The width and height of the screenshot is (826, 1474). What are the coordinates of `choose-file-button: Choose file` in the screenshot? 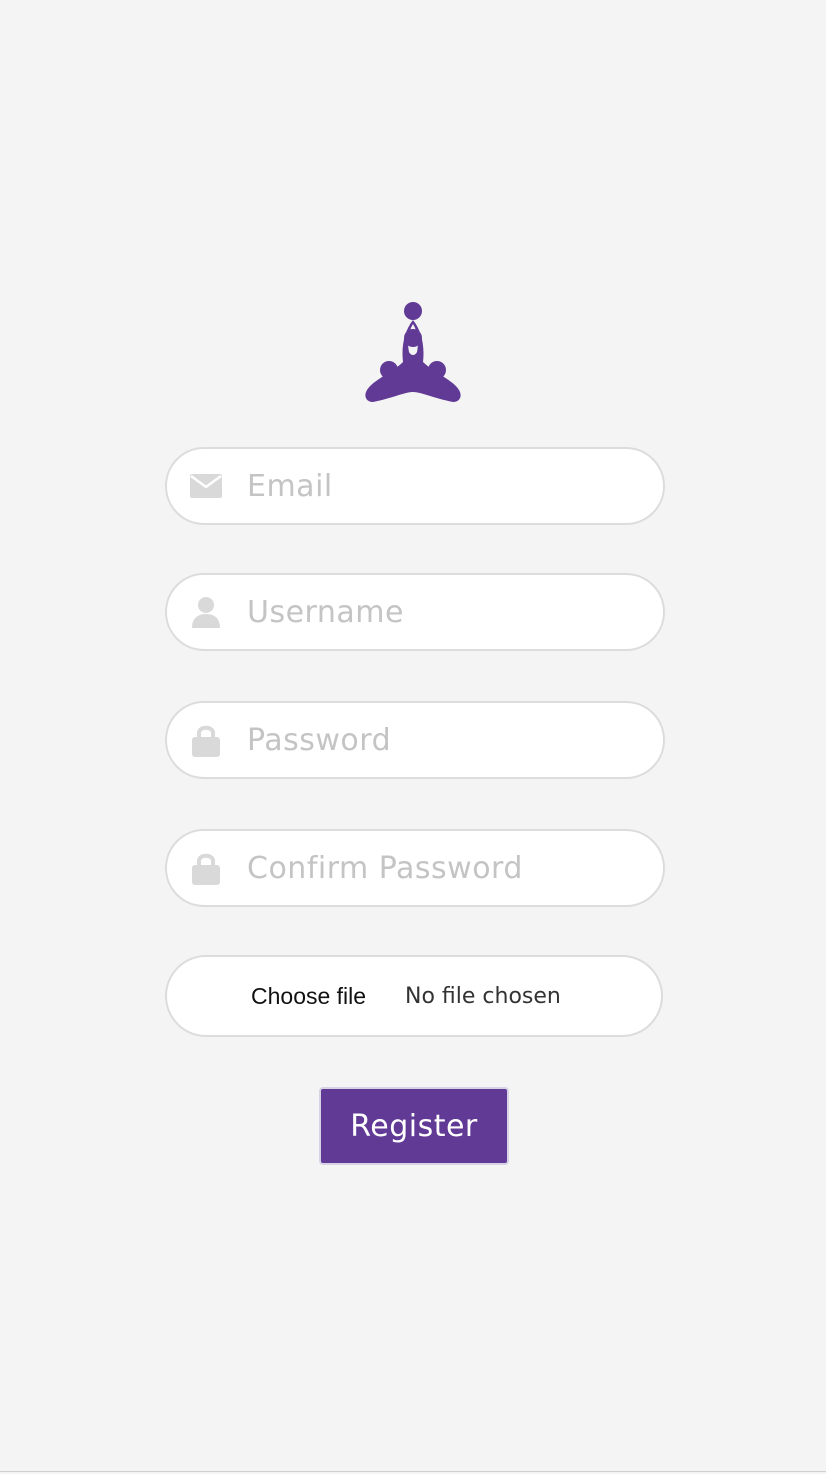 It's located at (308, 996).